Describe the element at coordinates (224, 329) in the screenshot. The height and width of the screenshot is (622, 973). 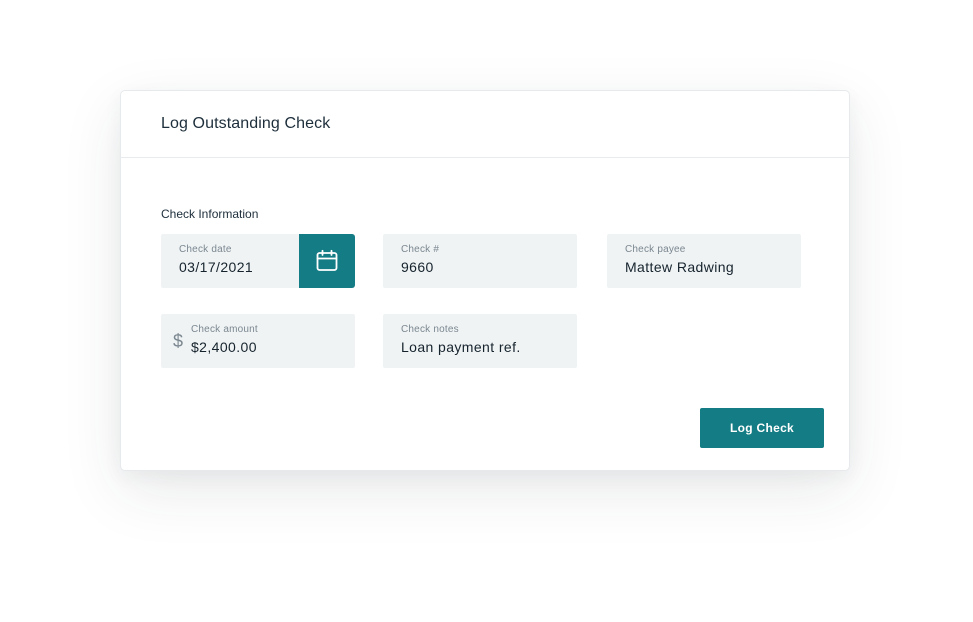
I see `check-amount-label: Check amount` at that location.